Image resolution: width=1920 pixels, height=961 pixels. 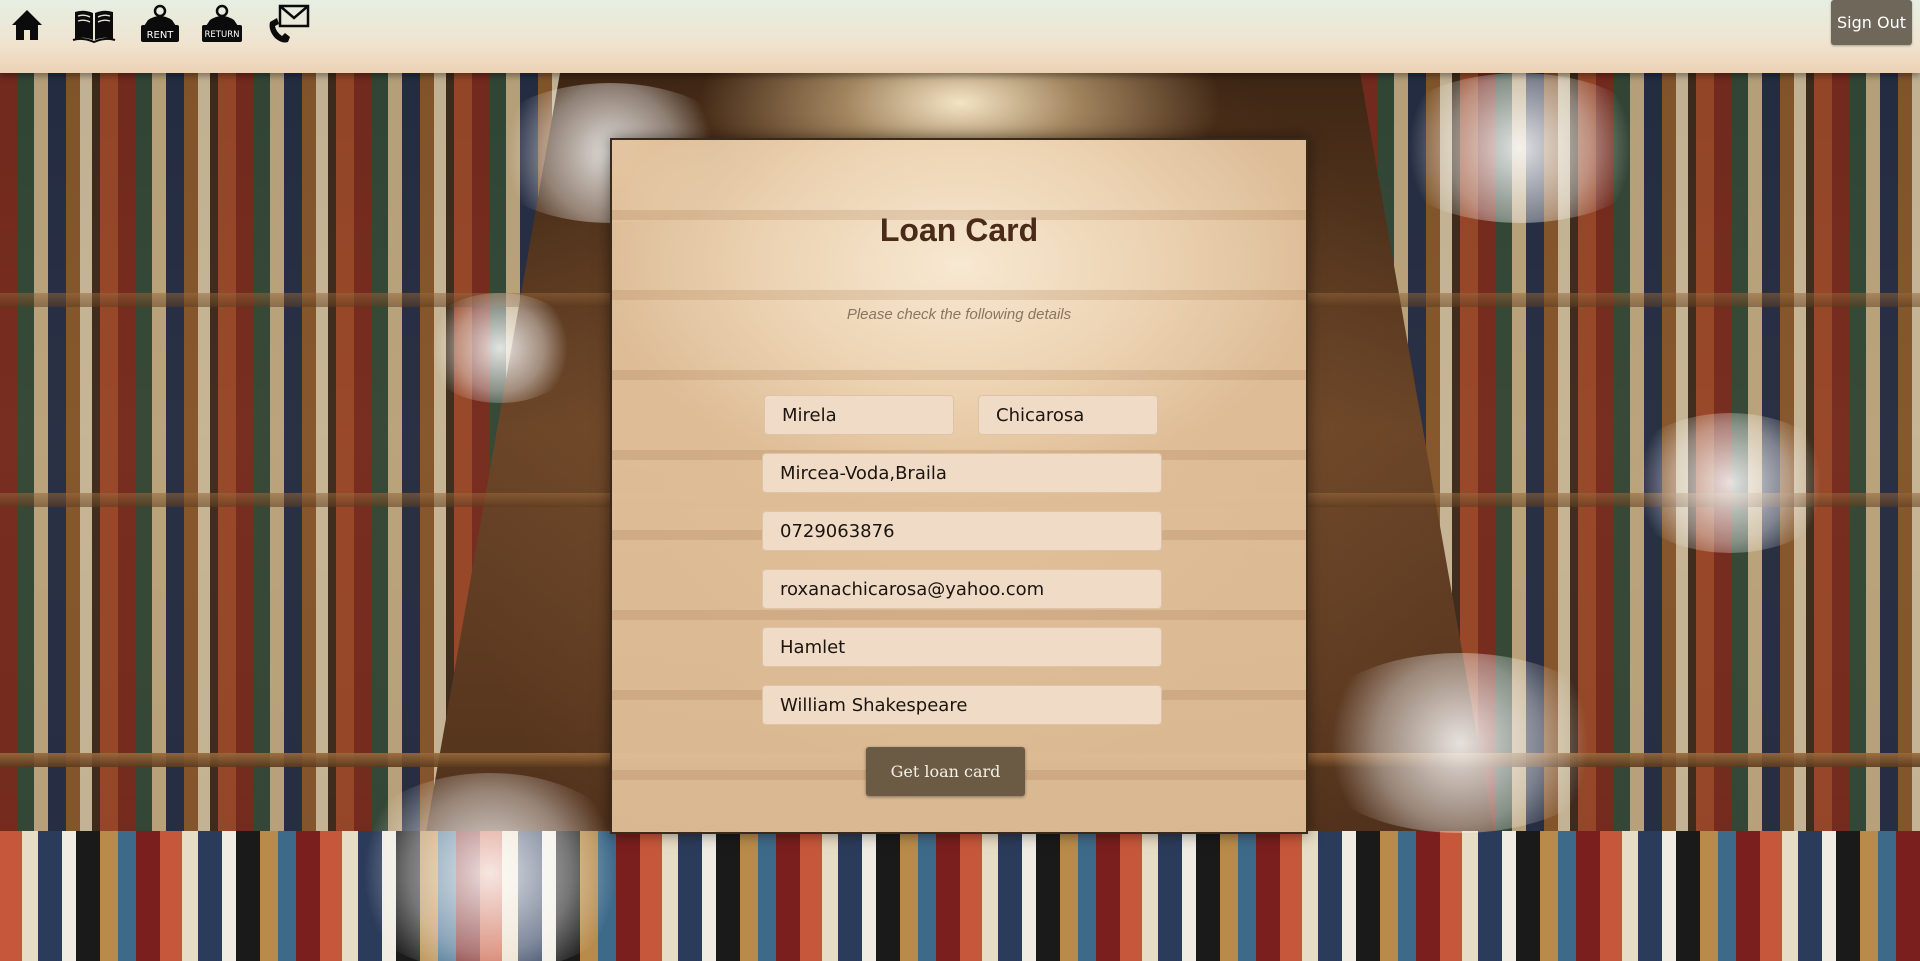 What do you see at coordinates (222, 35) in the screenshot?
I see `return-icon-label: RETURN` at bounding box center [222, 35].